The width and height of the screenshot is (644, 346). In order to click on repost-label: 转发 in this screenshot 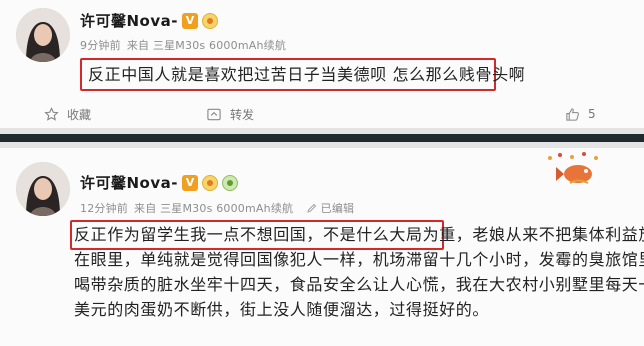, I will do `click(242, 114)`.